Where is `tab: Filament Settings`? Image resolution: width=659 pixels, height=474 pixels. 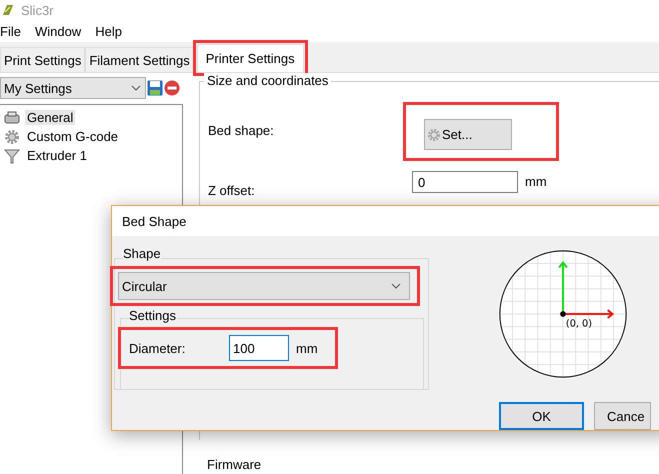
tab: Filament Settings is located at coordinates (139, 59).